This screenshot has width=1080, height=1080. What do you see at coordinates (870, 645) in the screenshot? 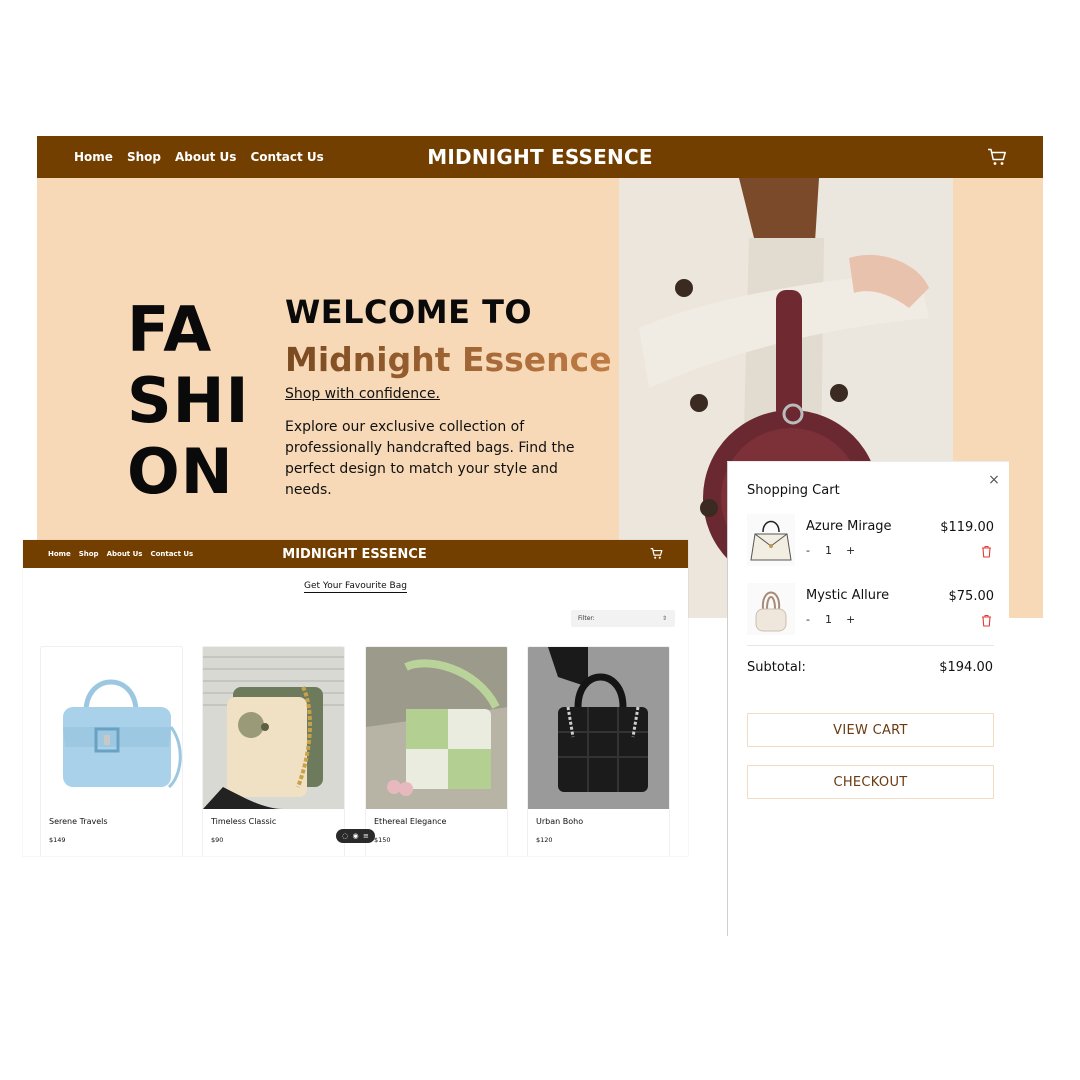
I see `divider` at bounding box center [870, 645].